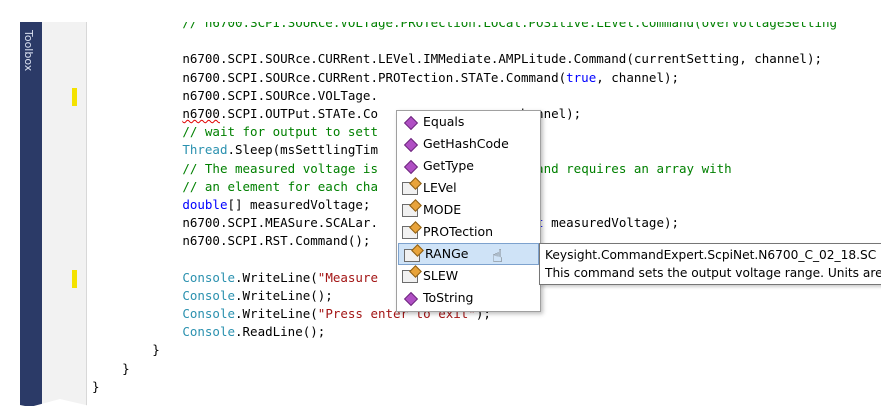  I want to click on code-token: double, so click(205, 204).